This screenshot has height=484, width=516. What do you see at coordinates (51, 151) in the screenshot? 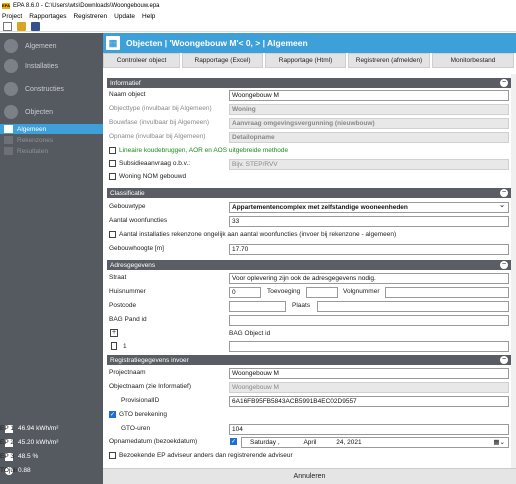
I see `sidebar-subitem-resultaten: Resultaten` at bounding box center [51, 151].